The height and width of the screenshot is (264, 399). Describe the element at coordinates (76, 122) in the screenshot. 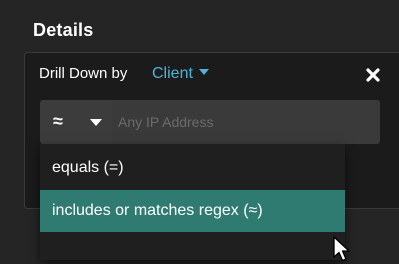

I see `operator-select: ≈` at that location.